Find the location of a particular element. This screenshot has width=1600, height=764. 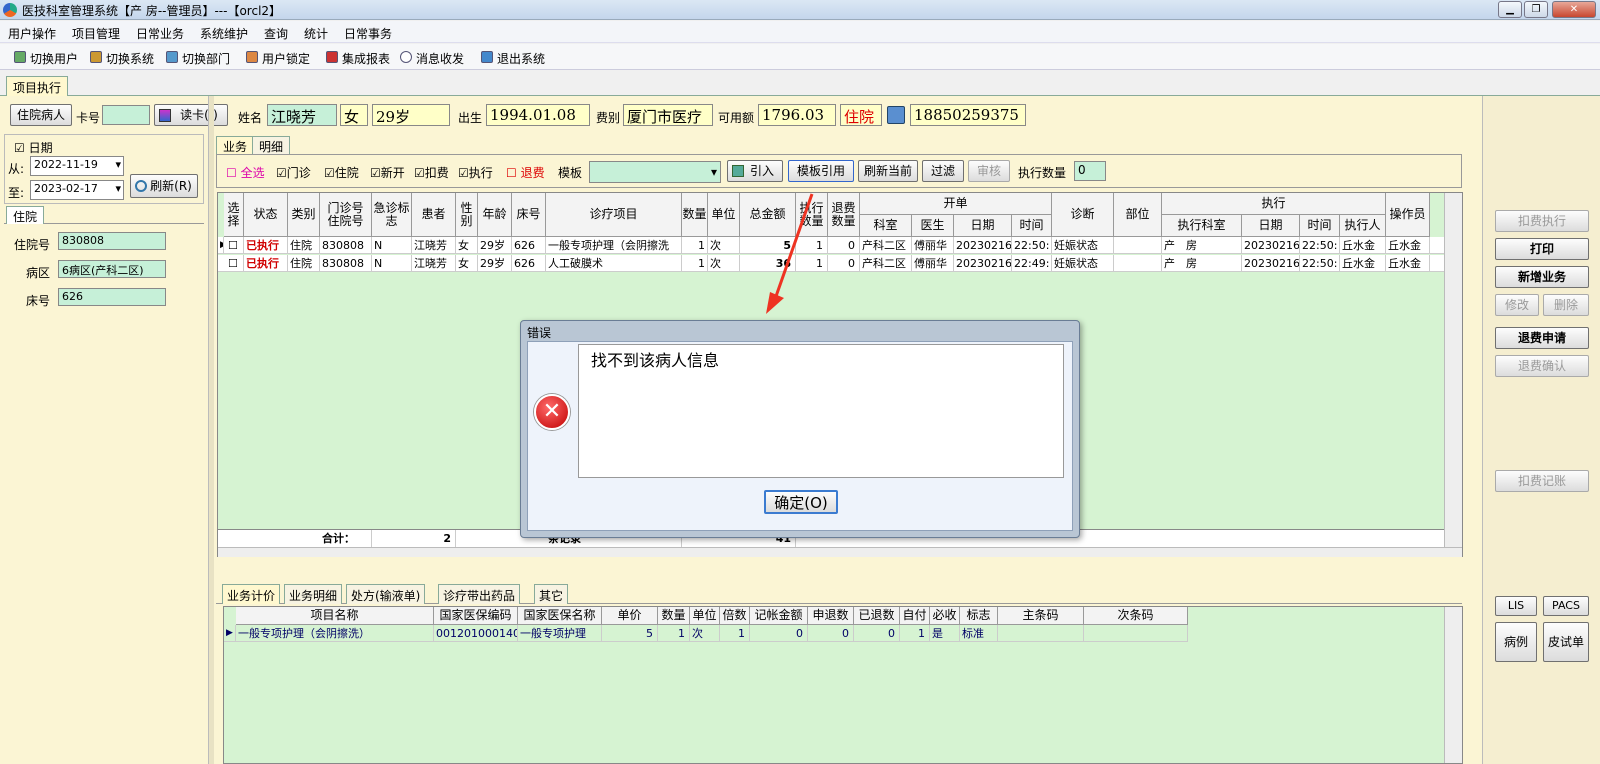

window-title: 医技科室管理系统【产 房--管理员】---【orcl2】 is located at coordinates (152, 11).